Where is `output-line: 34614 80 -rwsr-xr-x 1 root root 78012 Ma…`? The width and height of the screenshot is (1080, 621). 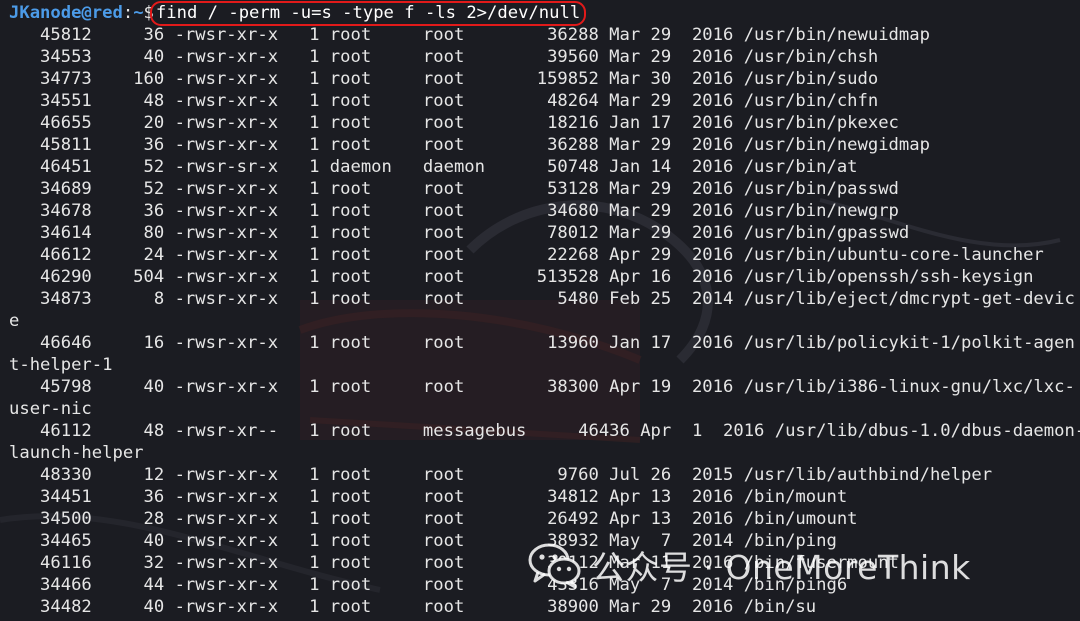
output-line: 34614 80 -rwsr-xr-x 1 root root 78012 Ma… is located at coordinates (459, 233).